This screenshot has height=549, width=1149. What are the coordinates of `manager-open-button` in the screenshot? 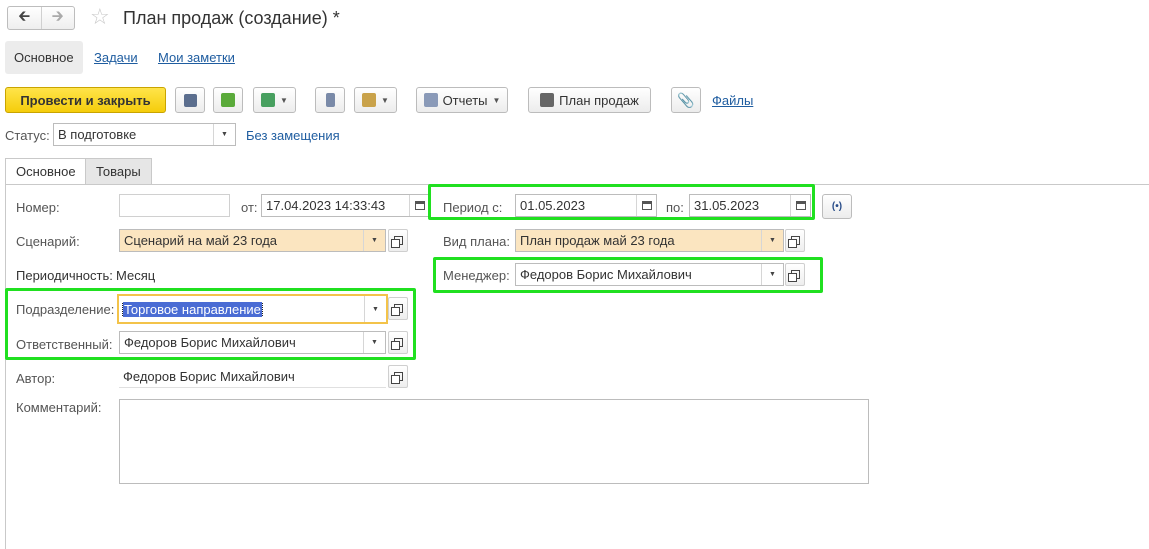 It's located at (795, 274).